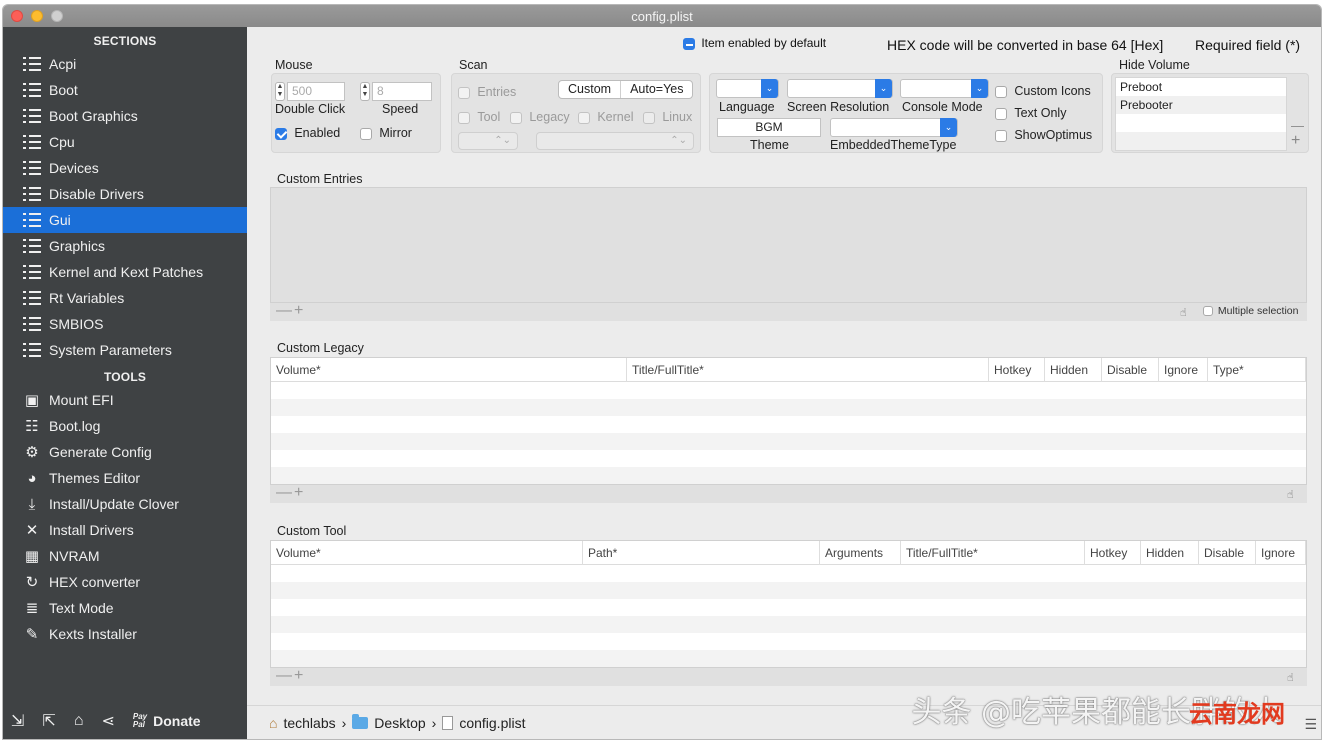 The image size is (1325, 740). I want to click on custom-legacy-remove-button: —, so click(284, 493).